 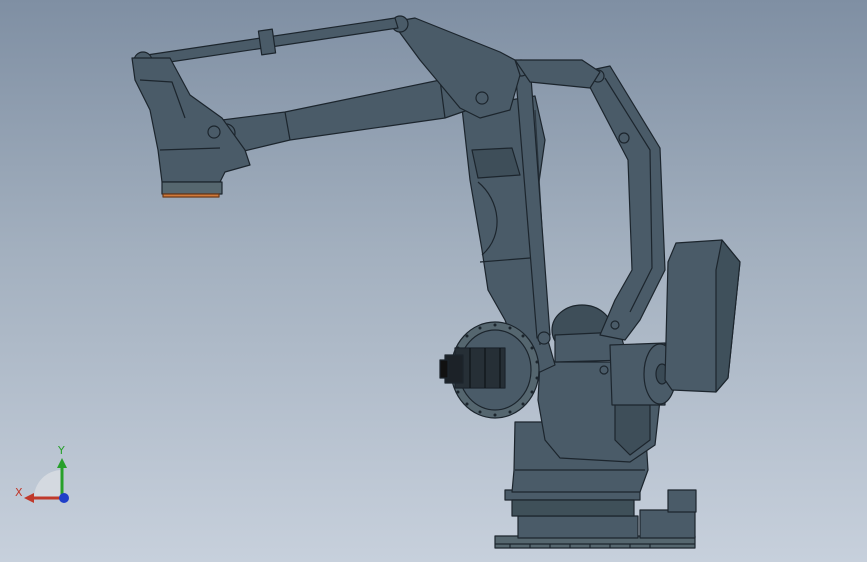 I want to click on robot-upper-arm, so click(x=341, y=116).